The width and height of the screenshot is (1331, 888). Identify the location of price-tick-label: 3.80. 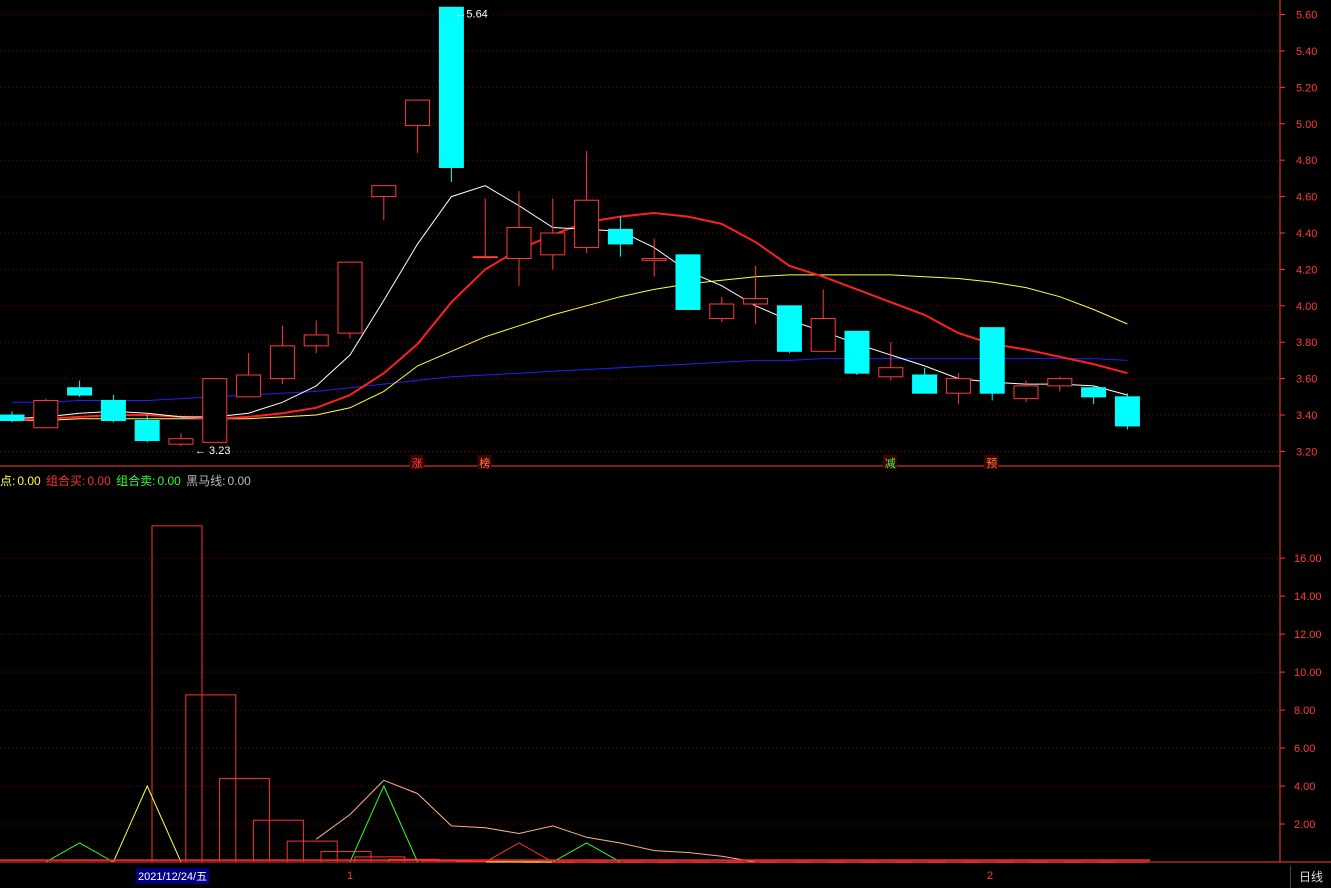
(1306, 343).